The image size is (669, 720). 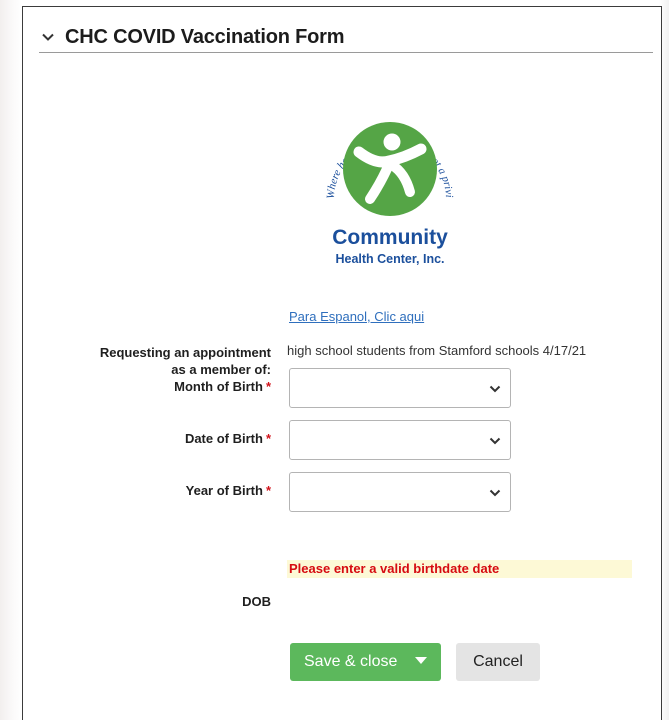 What do you see at coordinates (11, 360) in the screenshot?
I see `background-left-edge` at bounding box center [11, 360].